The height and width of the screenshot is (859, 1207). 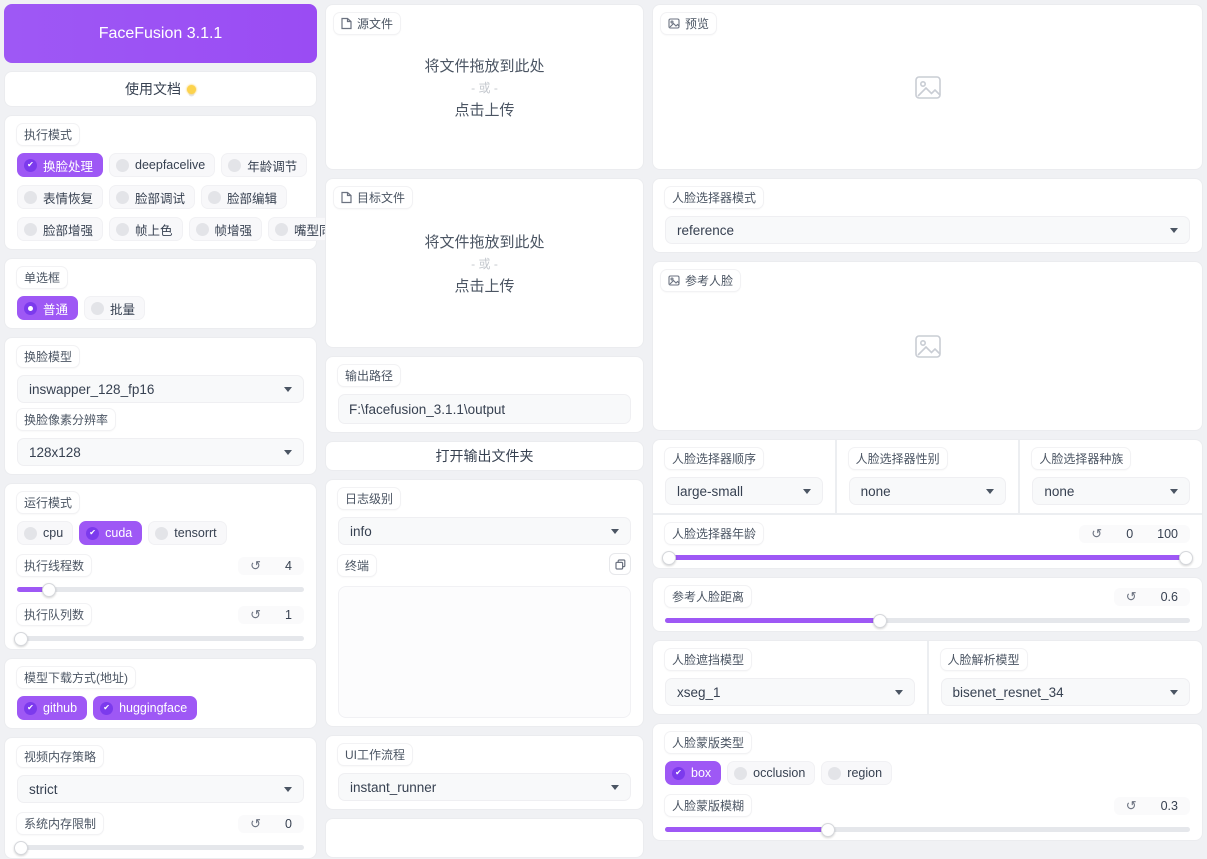 What do you see at coordinates (66, 419) in the screenshot?
I see `resolution-label: 换脸像素分辨率` at bounding box center [66, 419].